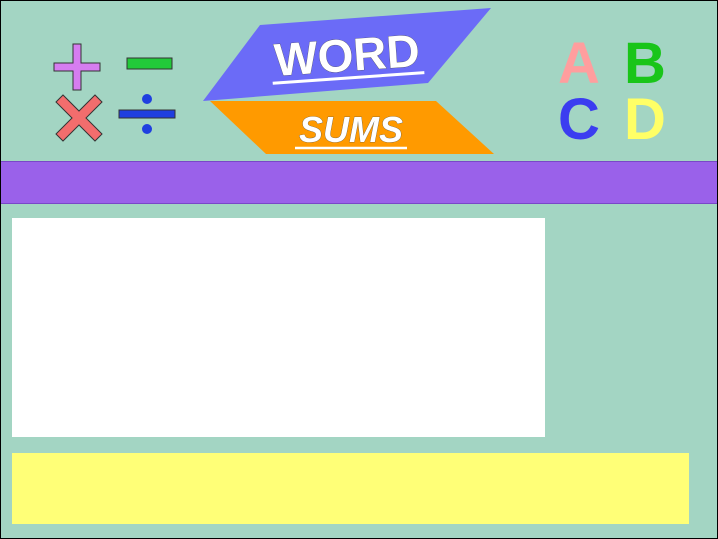 The image size is (718, 539). I want to click on title-sums-text: SUMS, so click(351, 129).